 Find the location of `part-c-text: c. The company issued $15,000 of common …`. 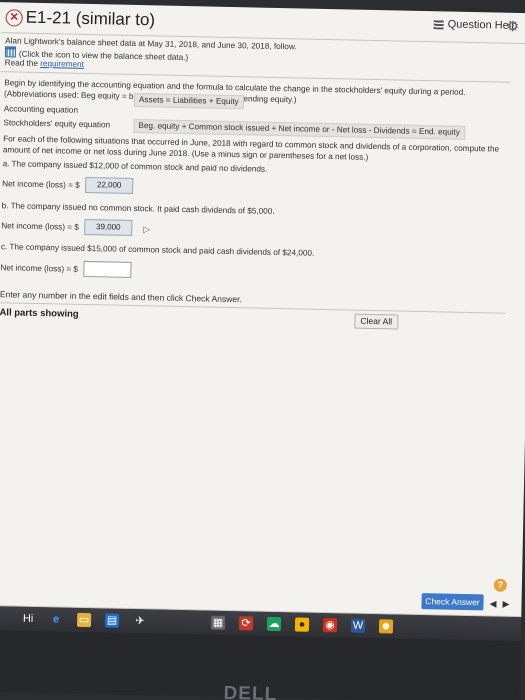

part-c-text: c. The company issued $15,000 of common … is located at coordinates (157, 250).